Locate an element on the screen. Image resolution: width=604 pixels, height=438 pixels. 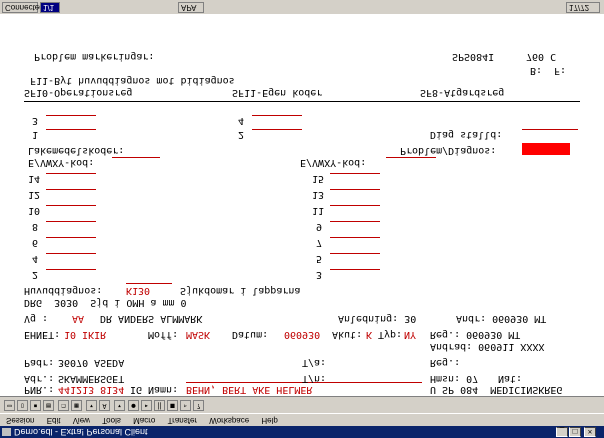
menu-help: Help is located at coordinates (269, 420).